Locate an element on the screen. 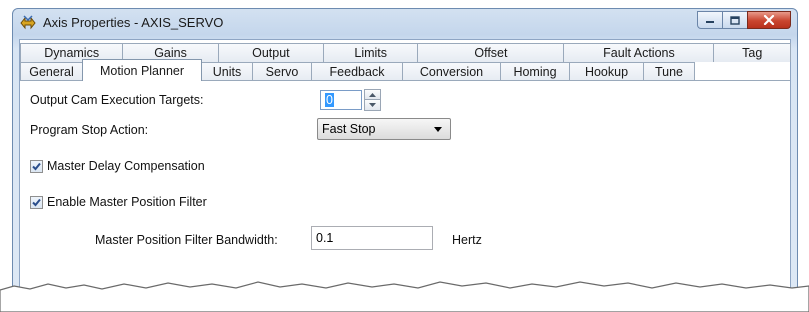 The image size is (809, 312). spin-up-button is located at coordinates (372, 94).